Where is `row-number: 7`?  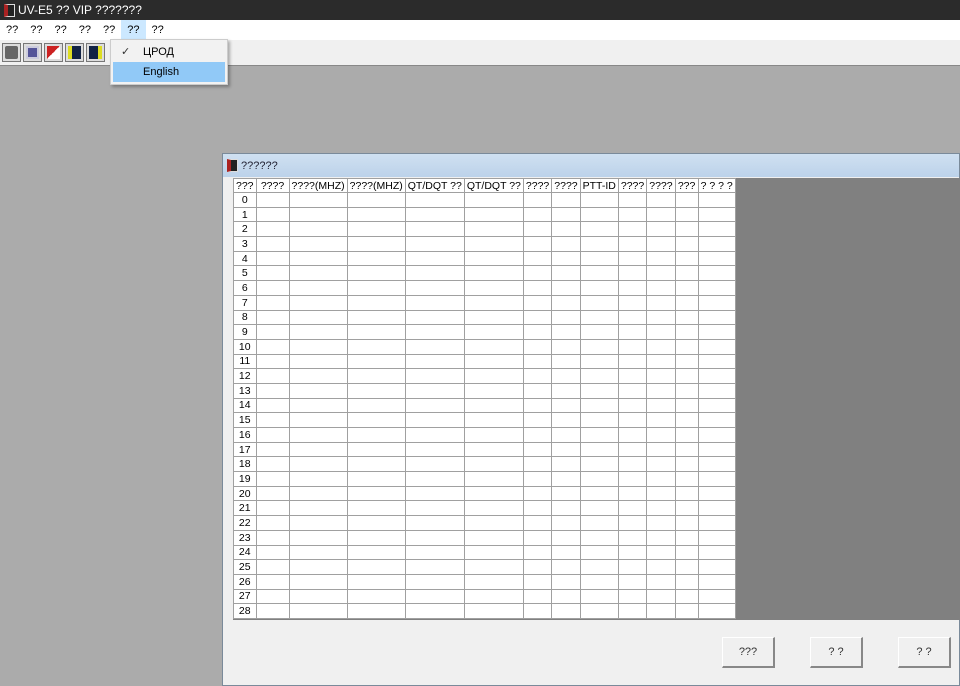 row-number: 7 is located at coordinates (245, 302).